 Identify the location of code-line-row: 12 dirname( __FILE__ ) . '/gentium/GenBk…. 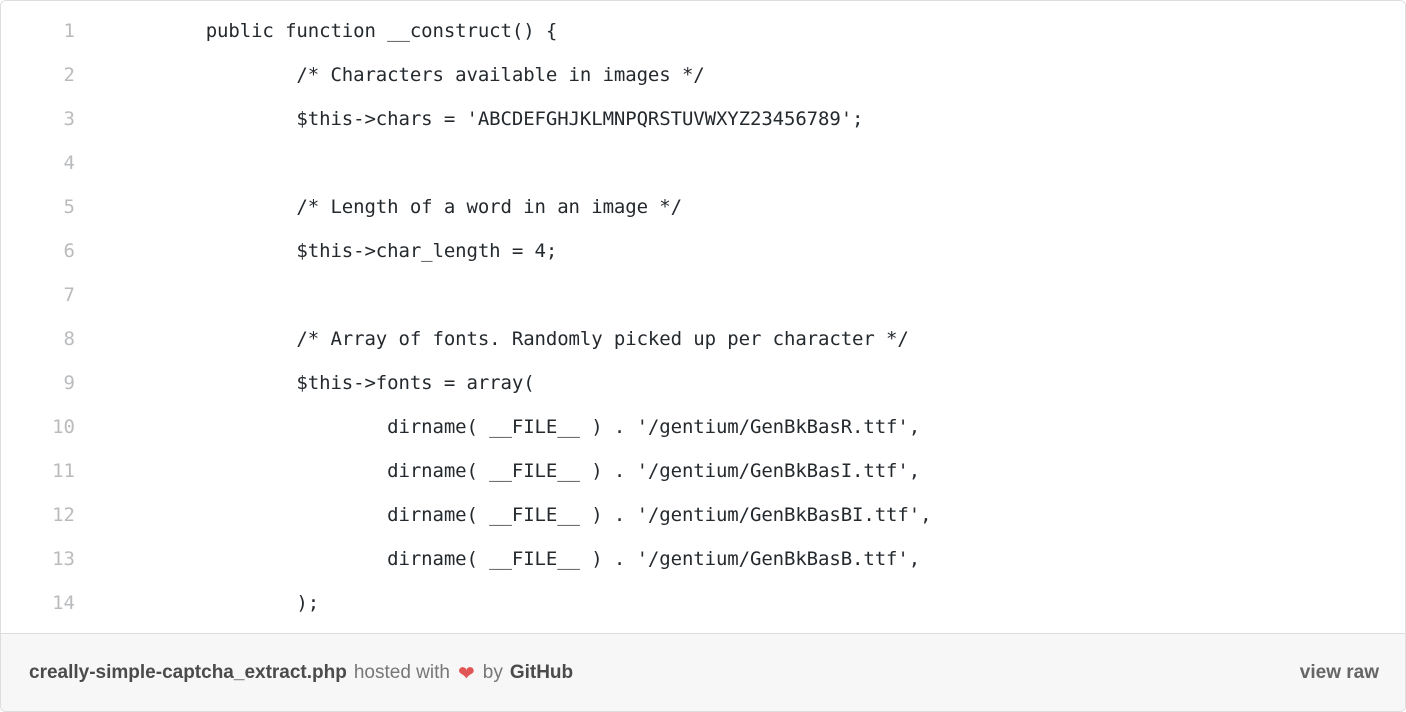
(703, 515).